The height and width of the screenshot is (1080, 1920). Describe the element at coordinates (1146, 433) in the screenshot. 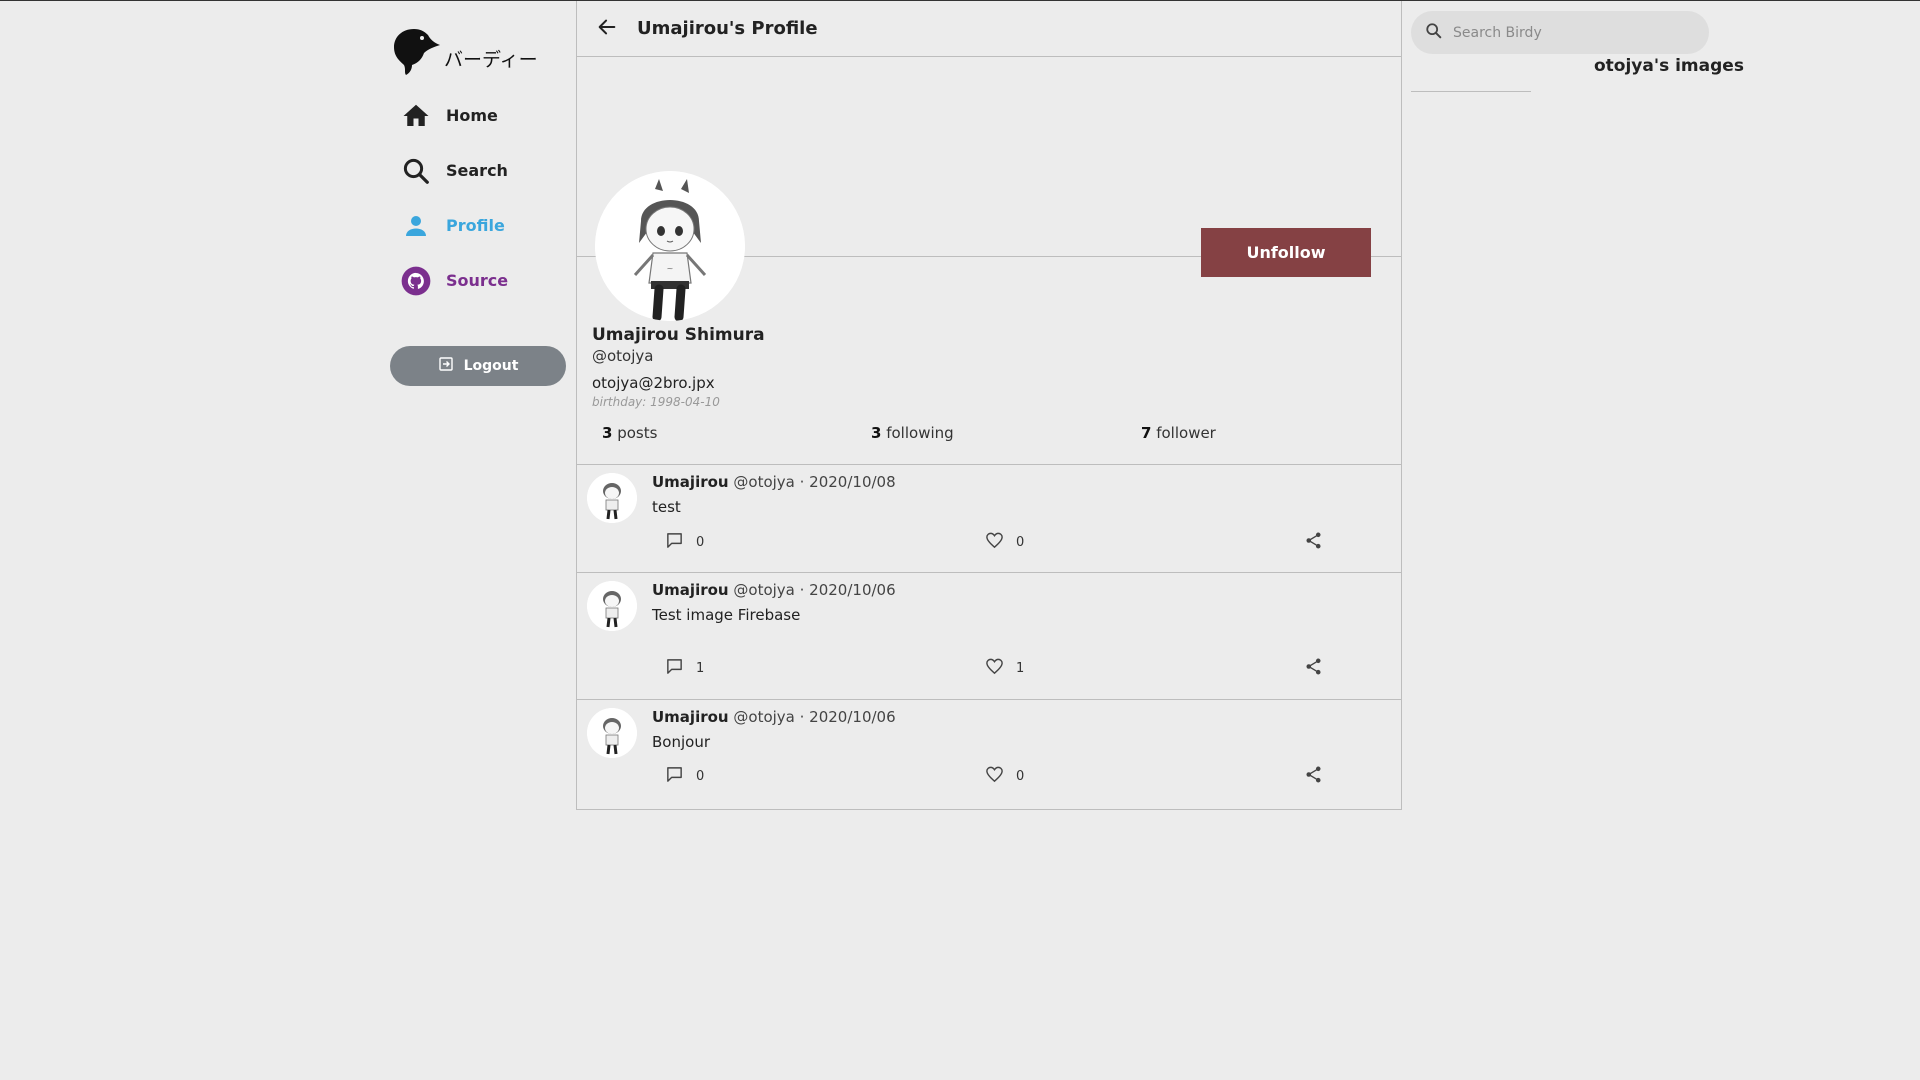

I see `follower-count: 7` at that location.